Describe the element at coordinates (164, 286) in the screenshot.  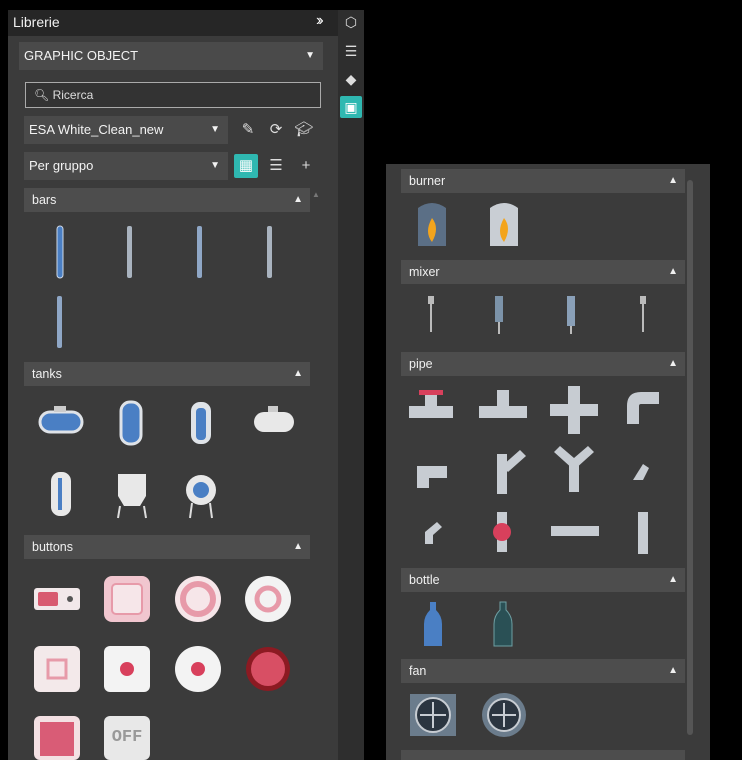
I see `bars-items` at that location.